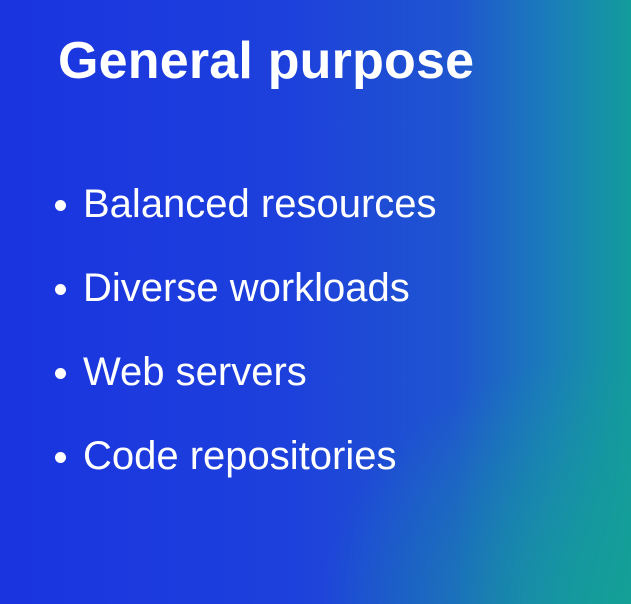  Describe the element at coordinates (240, 455) in the screenshot. I see `bullet-text: Code repositories` at that location.